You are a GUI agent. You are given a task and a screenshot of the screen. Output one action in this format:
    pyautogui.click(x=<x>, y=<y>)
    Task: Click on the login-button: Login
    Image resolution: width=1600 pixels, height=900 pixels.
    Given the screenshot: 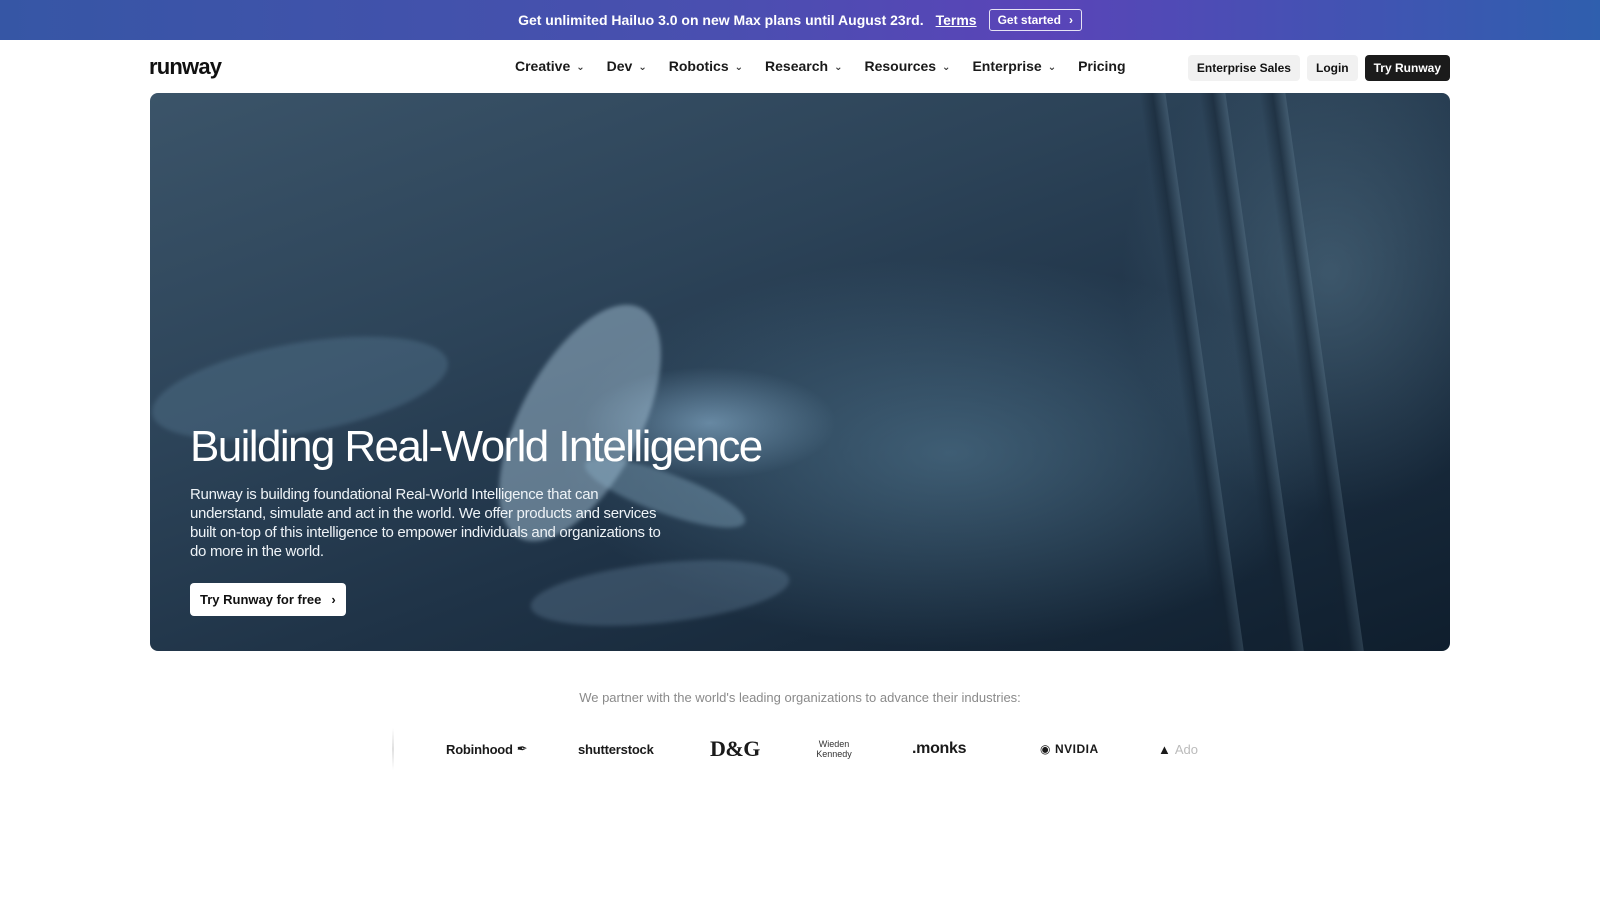 What is the action you would take?
    pyautogui.click(x=1332, y=68)
    